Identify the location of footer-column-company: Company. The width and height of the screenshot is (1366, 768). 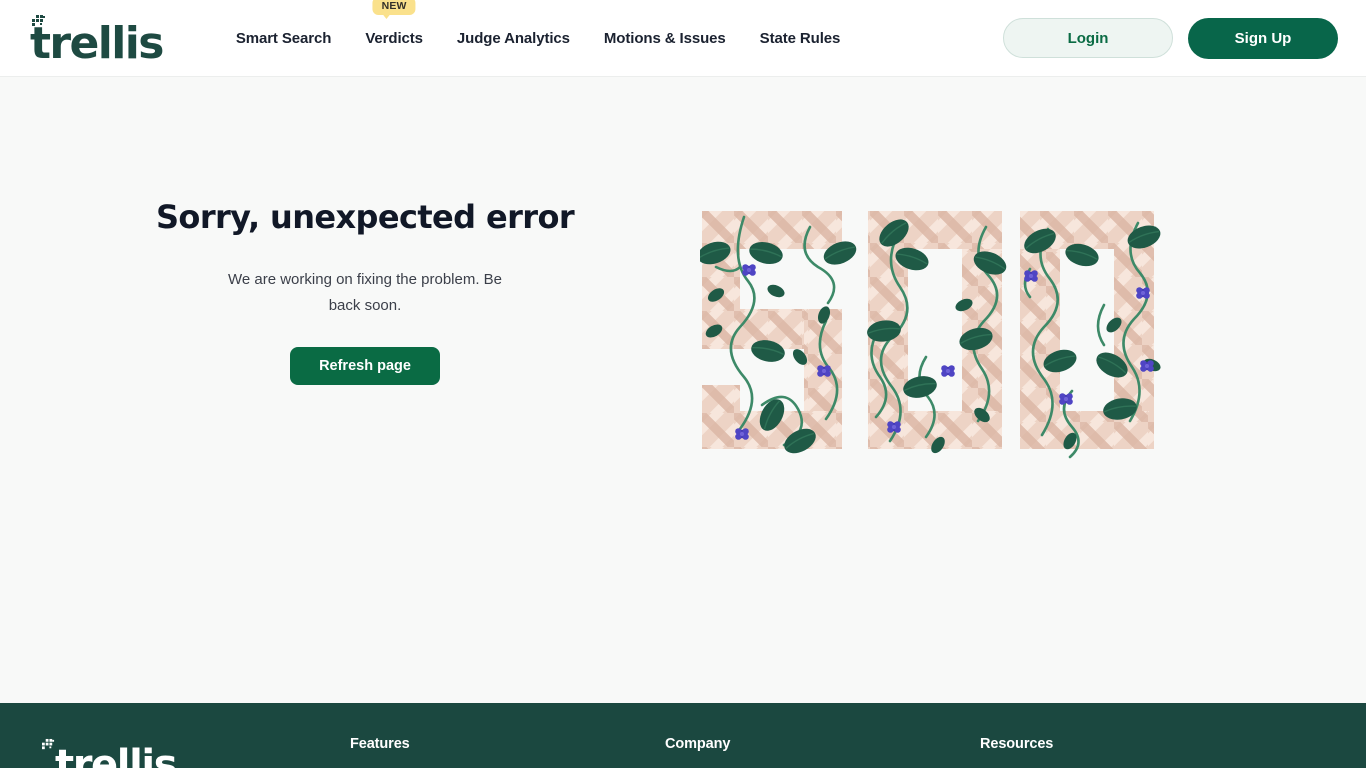
(822, 752).